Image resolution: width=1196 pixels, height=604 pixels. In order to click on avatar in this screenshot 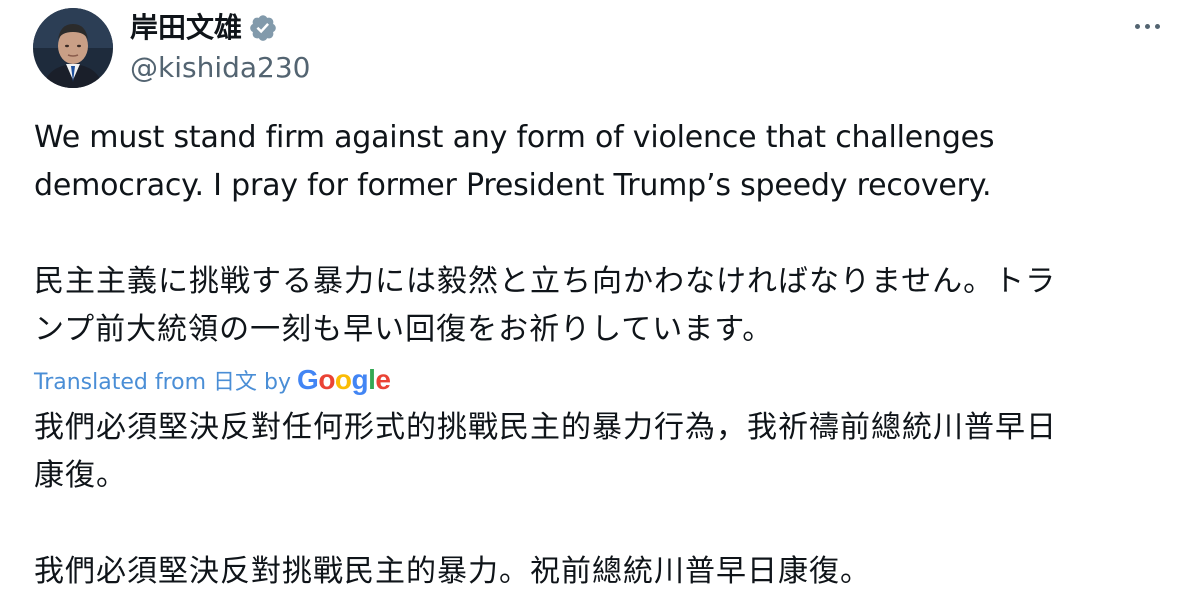, I will do `click(73, 48)`.